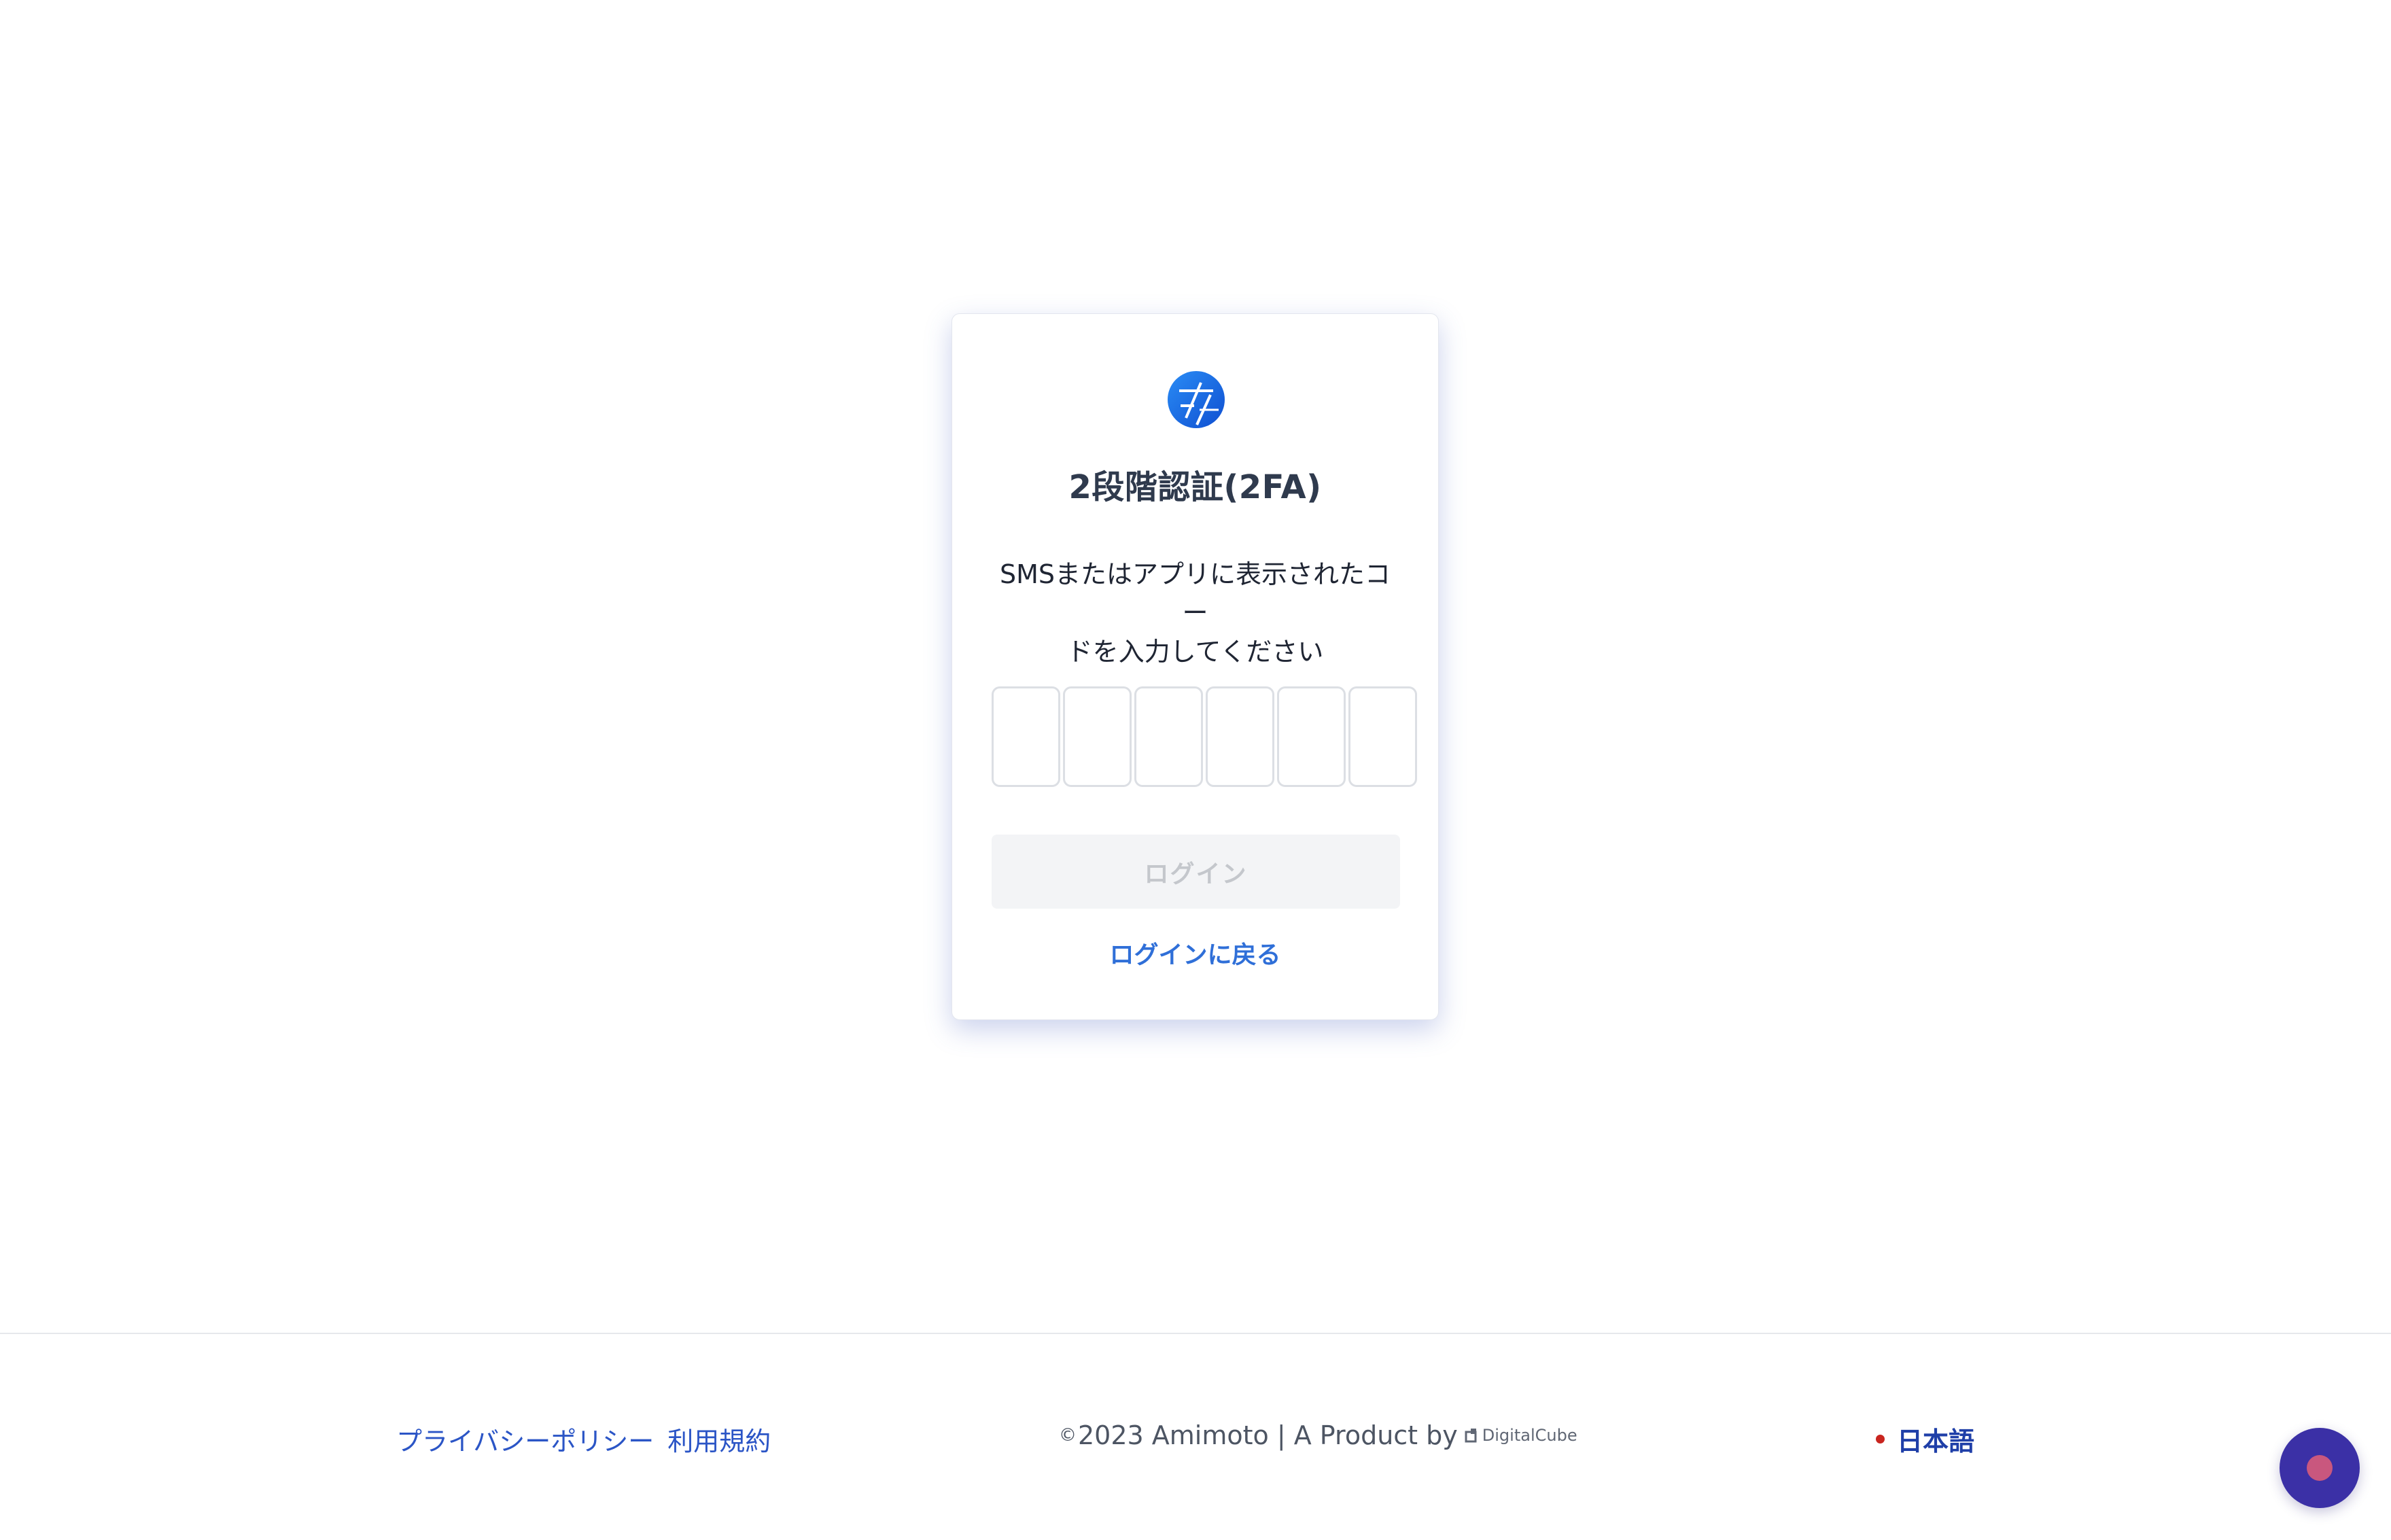 Image resolution: width=2391 pixels, height=1540 pixels. Describe the element at coordinates (1195, 652) in the screenshot. I see `instruction-line-2: ドを入力してください` at that location.